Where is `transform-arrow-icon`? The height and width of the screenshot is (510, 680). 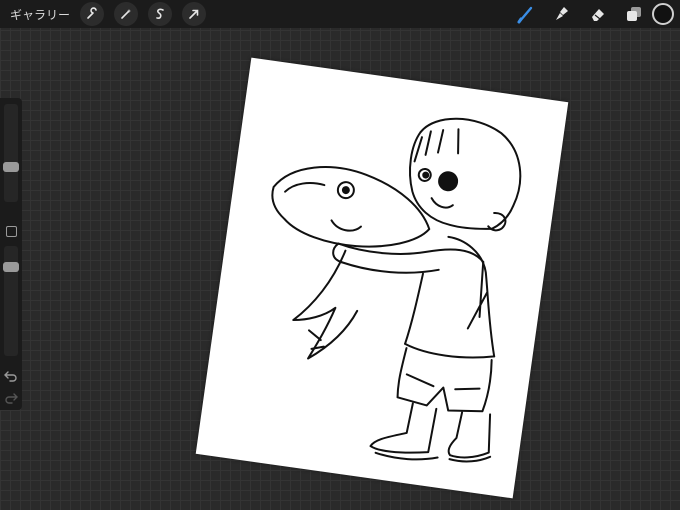 transform-arrow-icon is located at coordinates (194, 14).